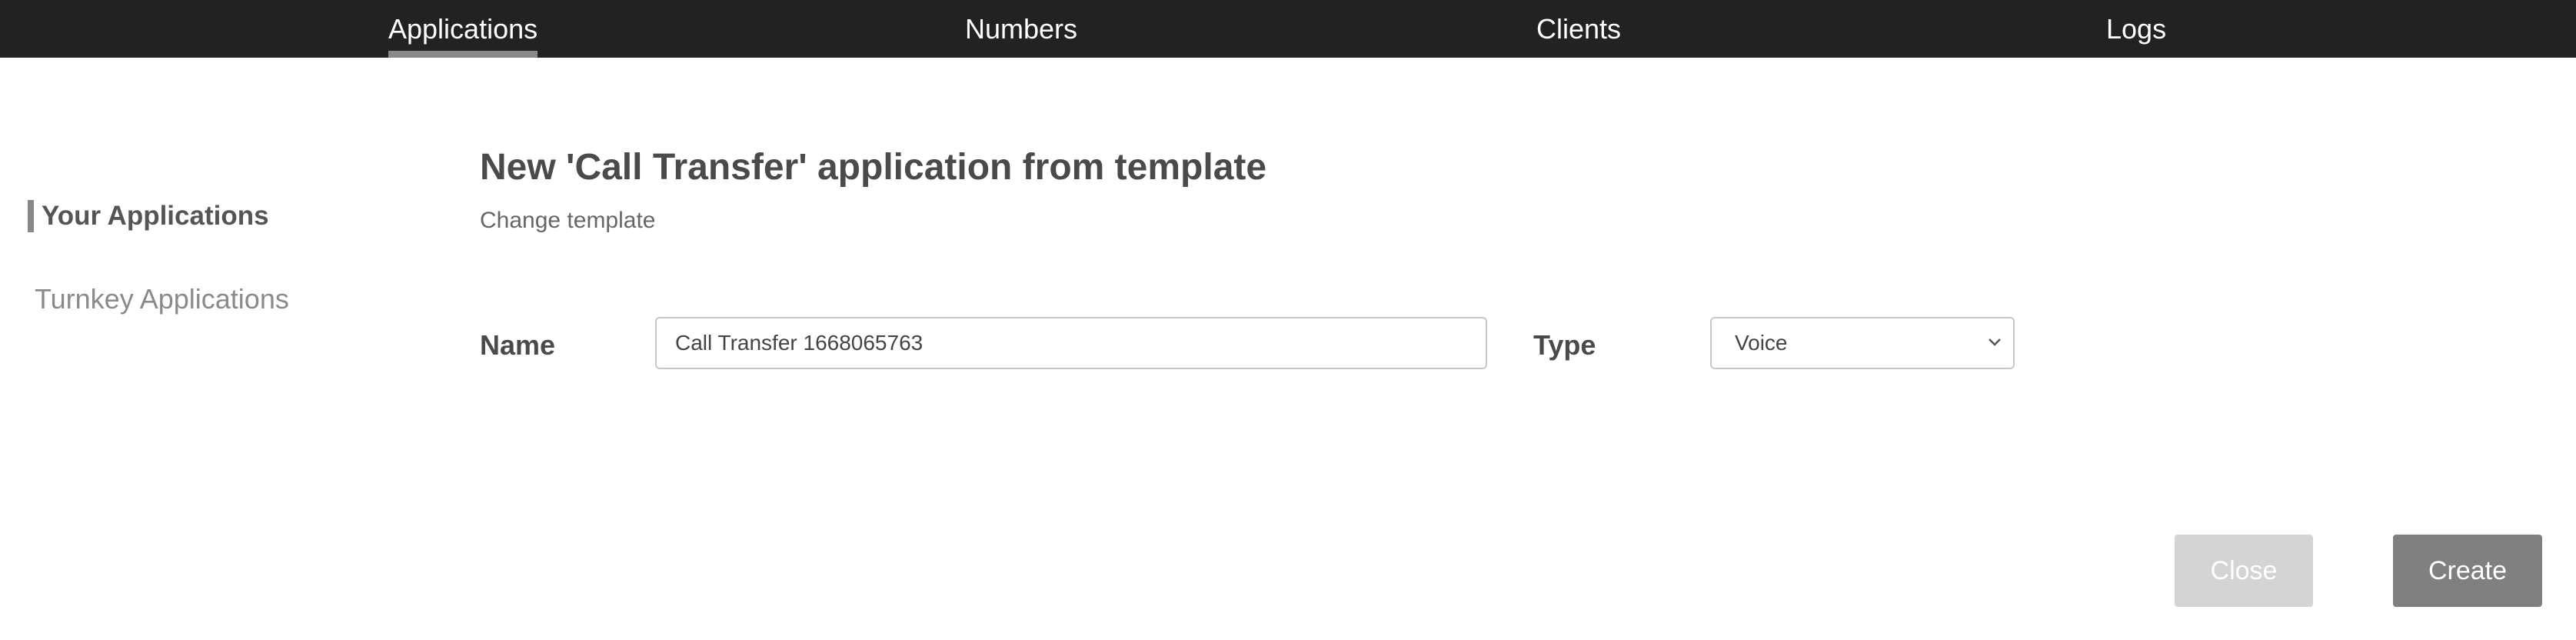  I want to click on type-select: Voice, so click(1862, 343).